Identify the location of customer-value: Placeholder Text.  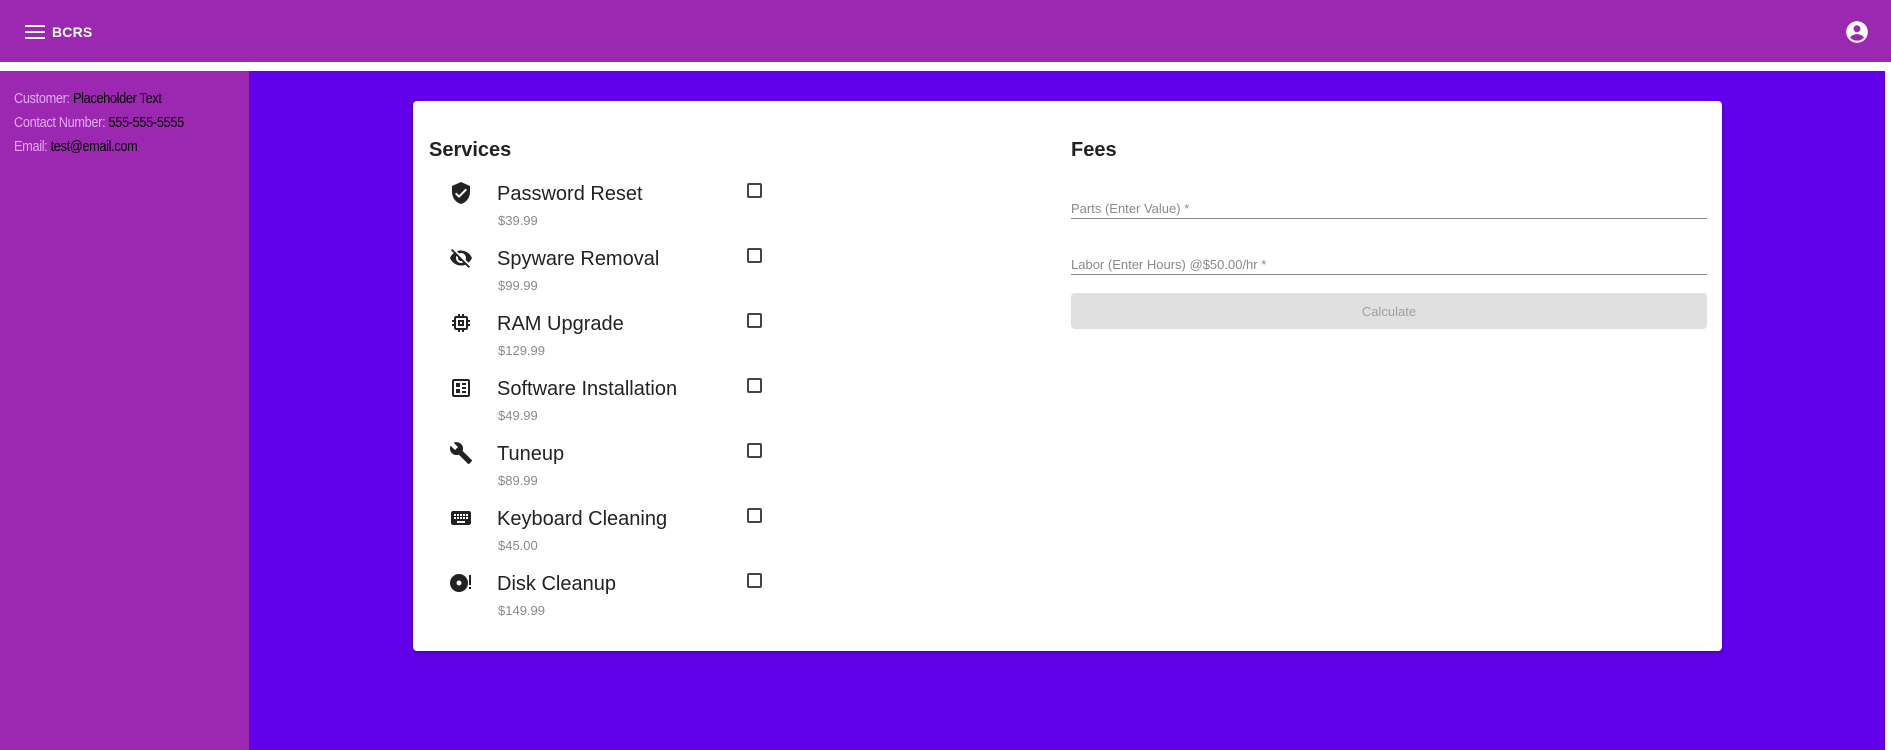
(117, 98).